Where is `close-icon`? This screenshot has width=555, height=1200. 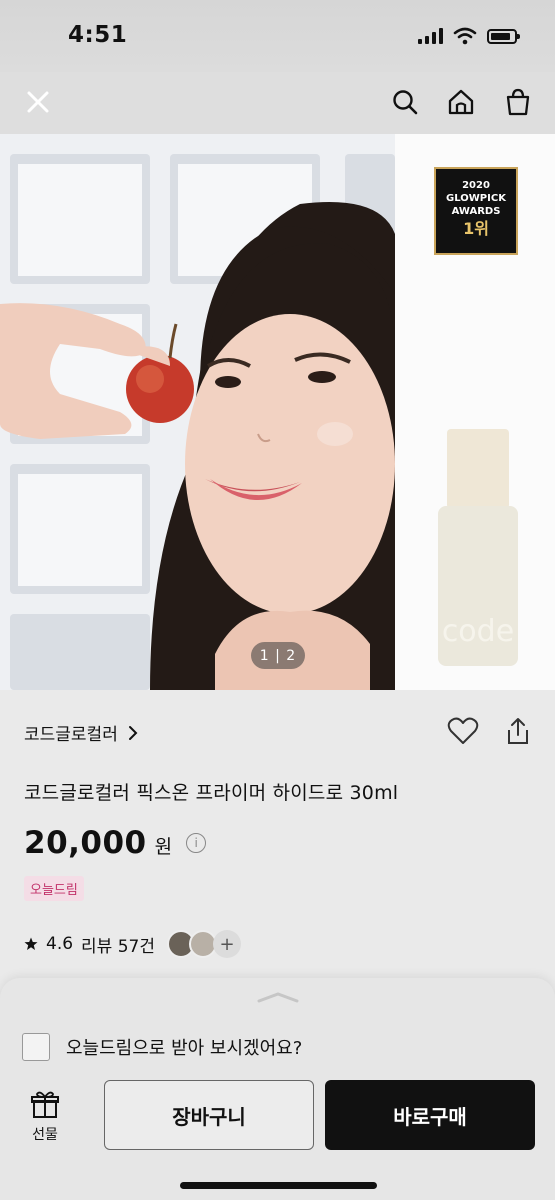
close-icon is located at coordinates (38, 102).